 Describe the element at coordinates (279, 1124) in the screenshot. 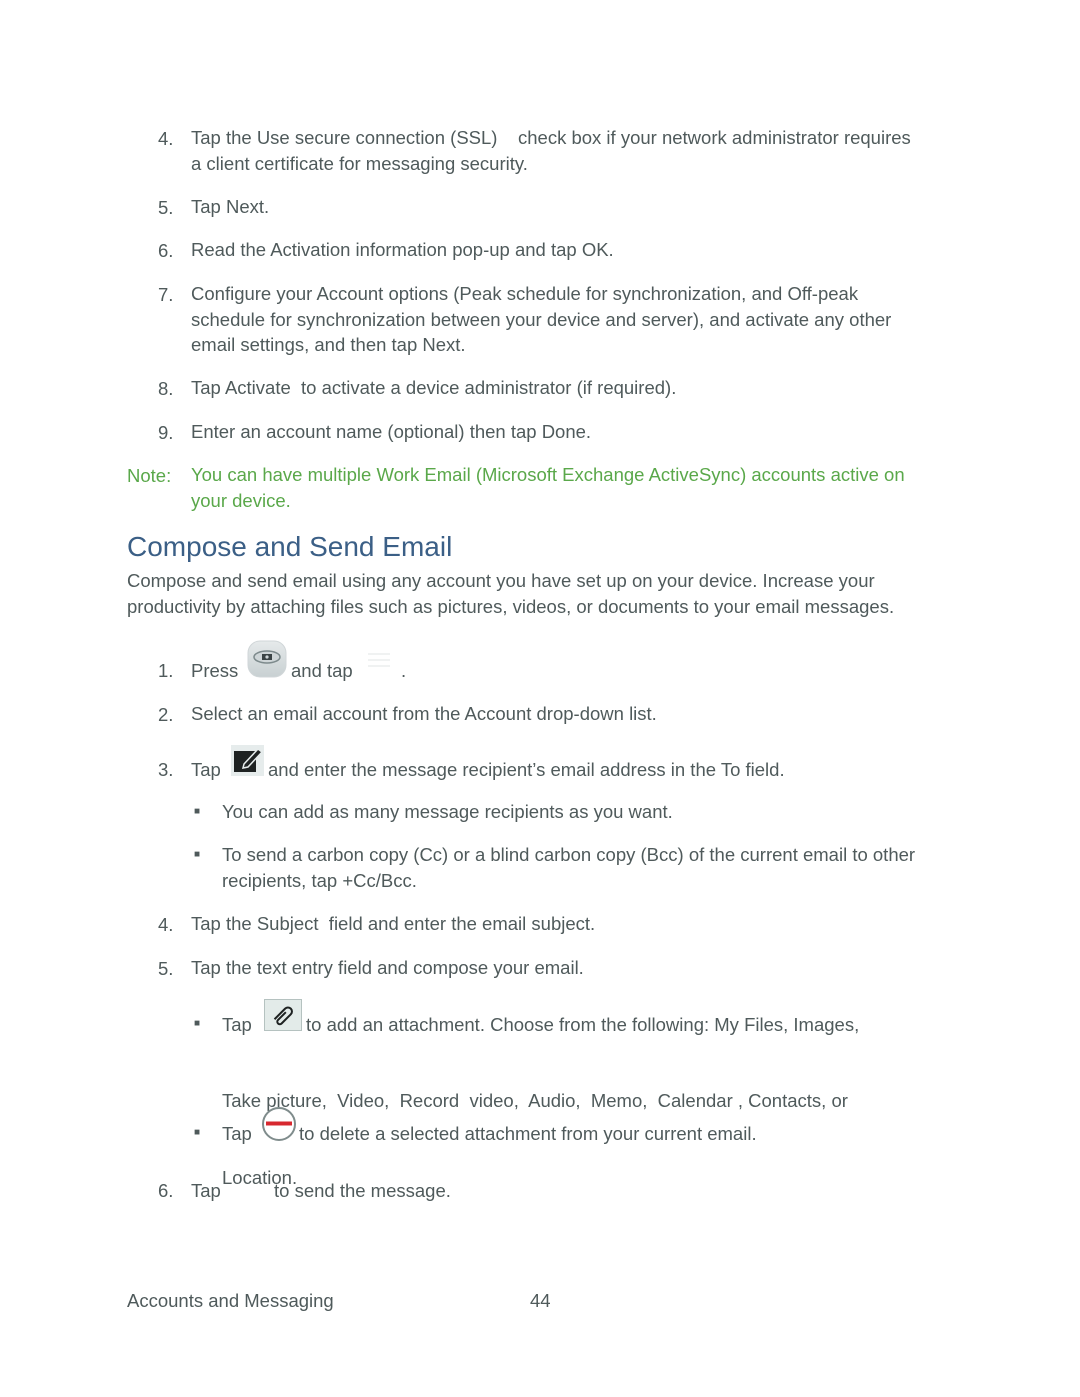

I see `remove-icon` at that location.